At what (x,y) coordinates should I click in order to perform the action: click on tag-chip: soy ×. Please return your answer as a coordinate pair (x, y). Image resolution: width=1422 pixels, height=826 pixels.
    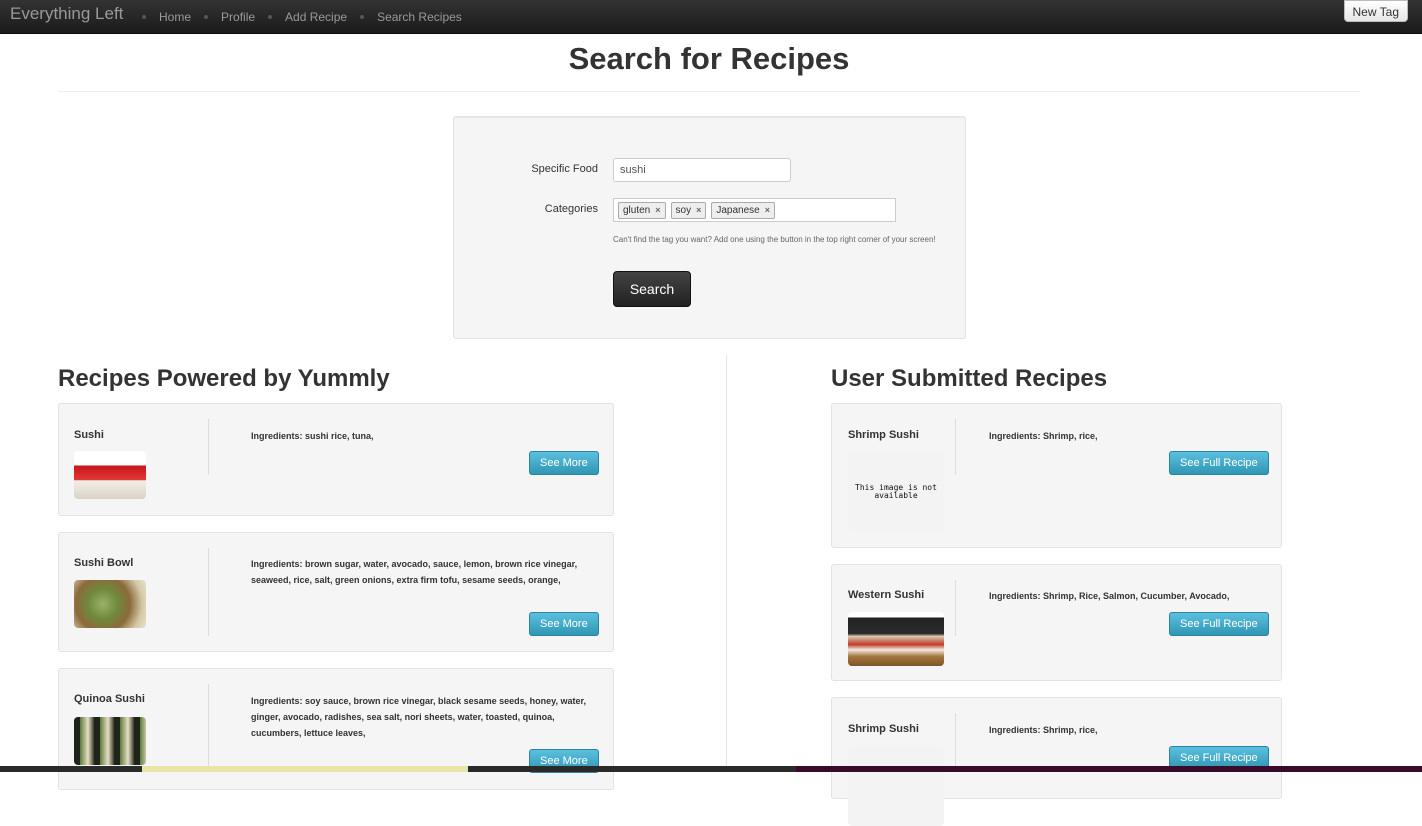
    Looking at the image, I should click on (688, 210).